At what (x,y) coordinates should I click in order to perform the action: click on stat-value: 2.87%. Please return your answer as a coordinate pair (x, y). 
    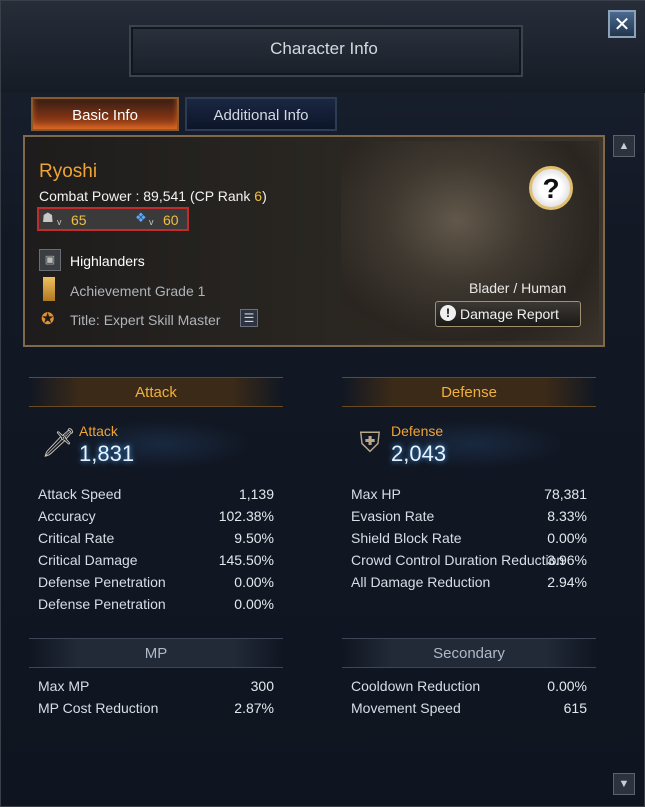
    Looking at the image, I should click on (254, 708).